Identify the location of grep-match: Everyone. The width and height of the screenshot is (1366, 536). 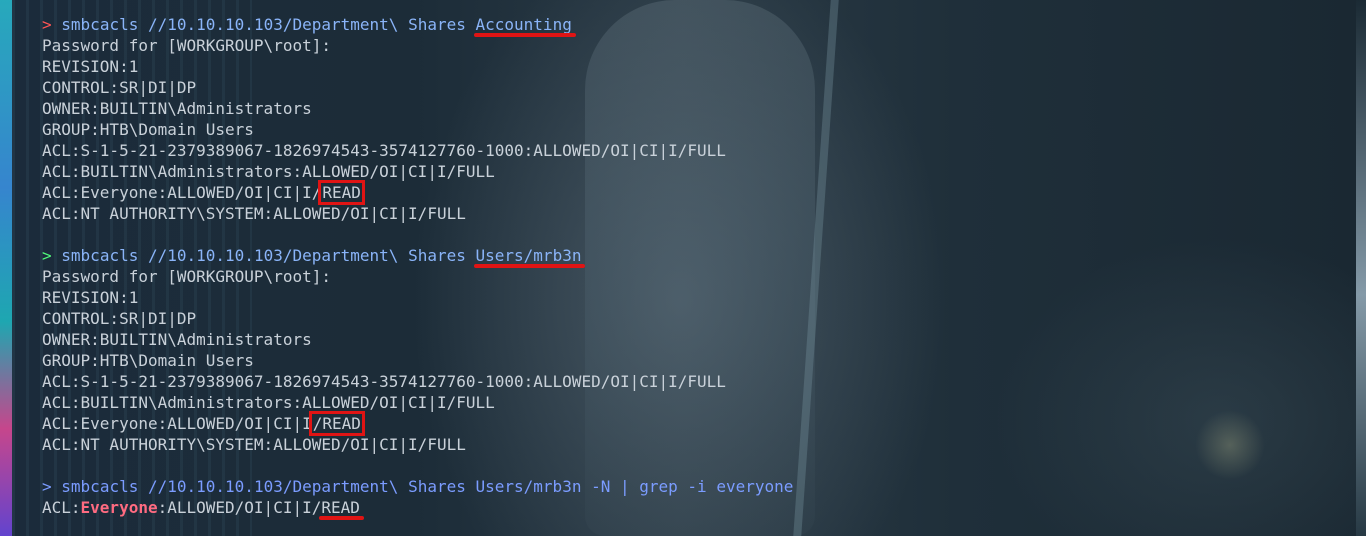
(119, 507).